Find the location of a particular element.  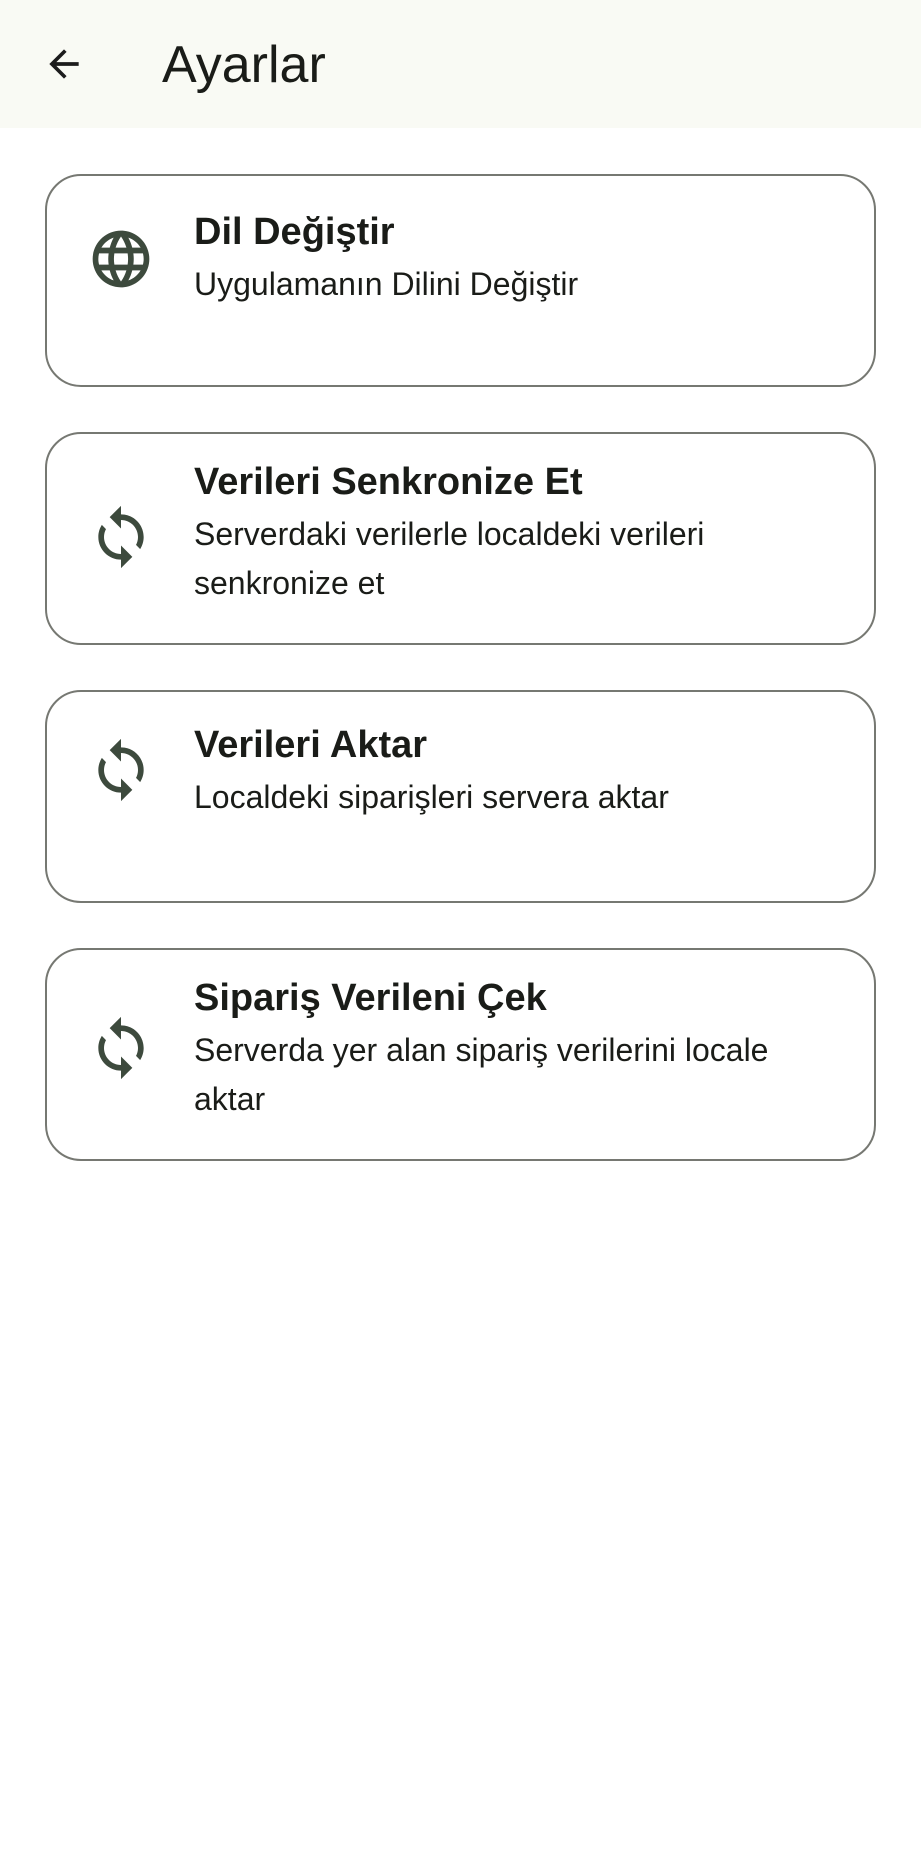

settings-item-title: Dil Değiştir is located at coordinates (294, 232).